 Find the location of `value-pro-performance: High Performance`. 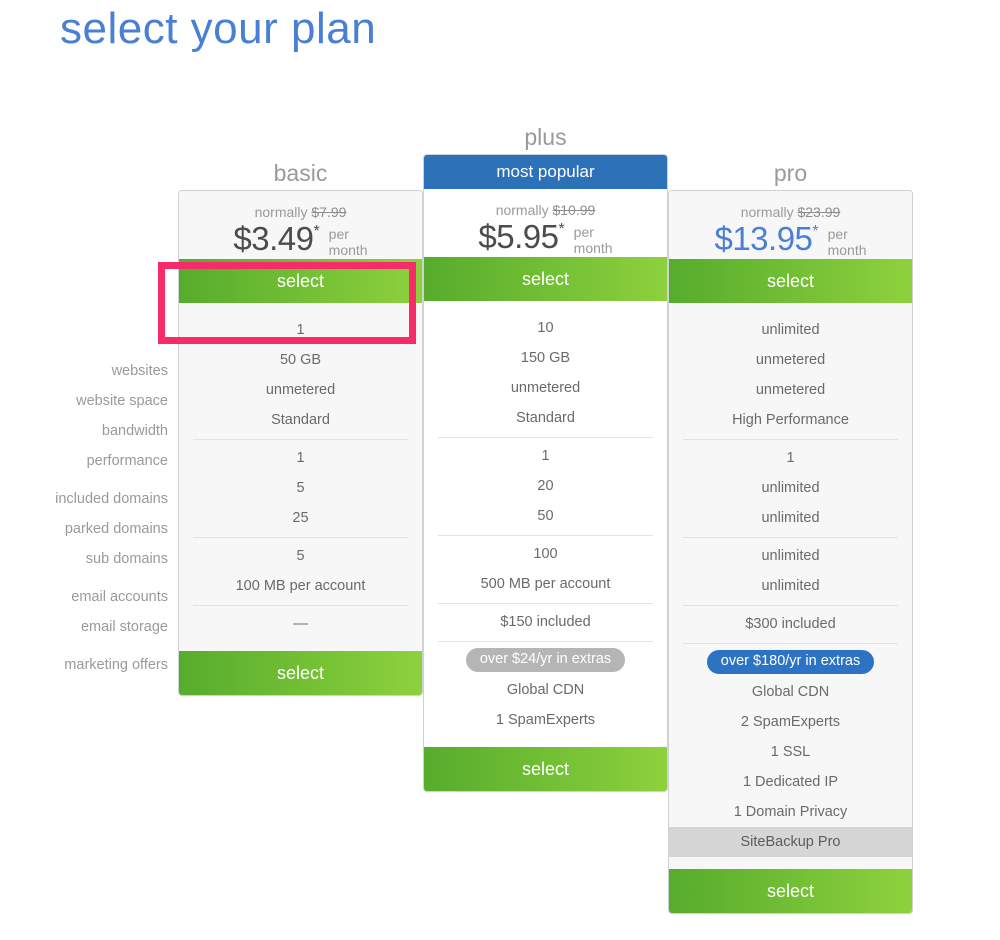

value-pro-performance: High Performance is located at coordinates (790, 420).